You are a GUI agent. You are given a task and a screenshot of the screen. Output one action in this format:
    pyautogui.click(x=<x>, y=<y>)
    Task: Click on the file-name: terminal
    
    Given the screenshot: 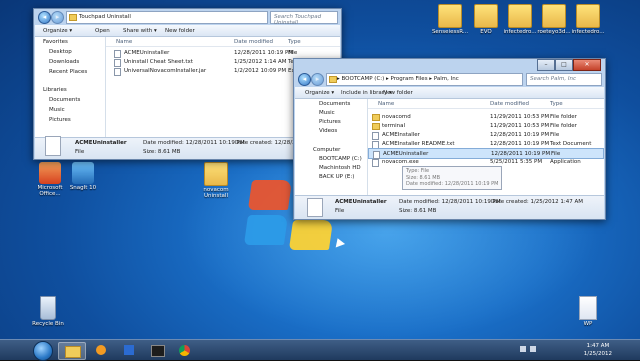 What is the action you would take?
    pyautogui.click(x=393, y=126)
    